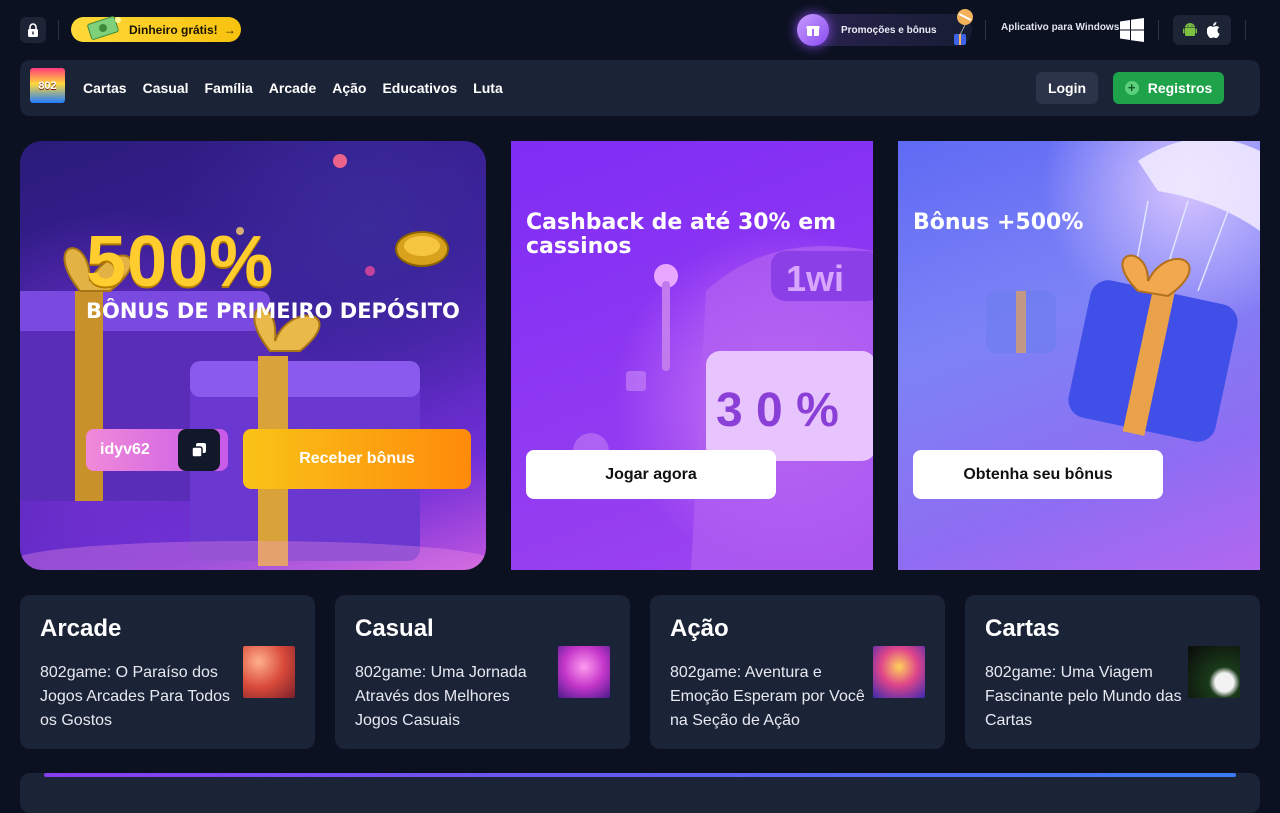 The width and height of the screenshot is (1280, 813). What do you see at coordinates (1180, 88) in the screenshot?
I see `register-label: Registros` at bounding box center [1180, 88].